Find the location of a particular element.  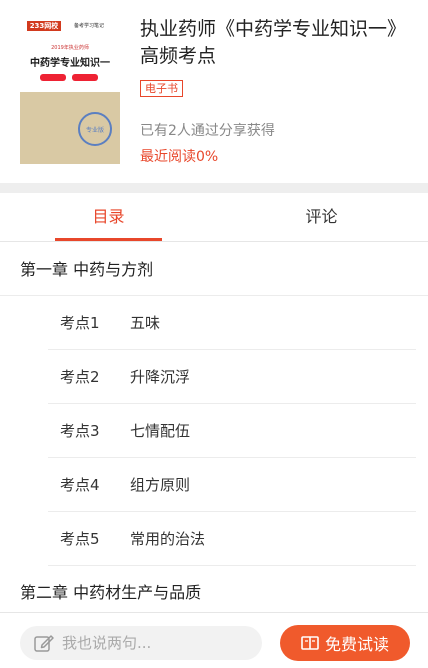

point-number: 考点3 is located at coordinates (80, 431).